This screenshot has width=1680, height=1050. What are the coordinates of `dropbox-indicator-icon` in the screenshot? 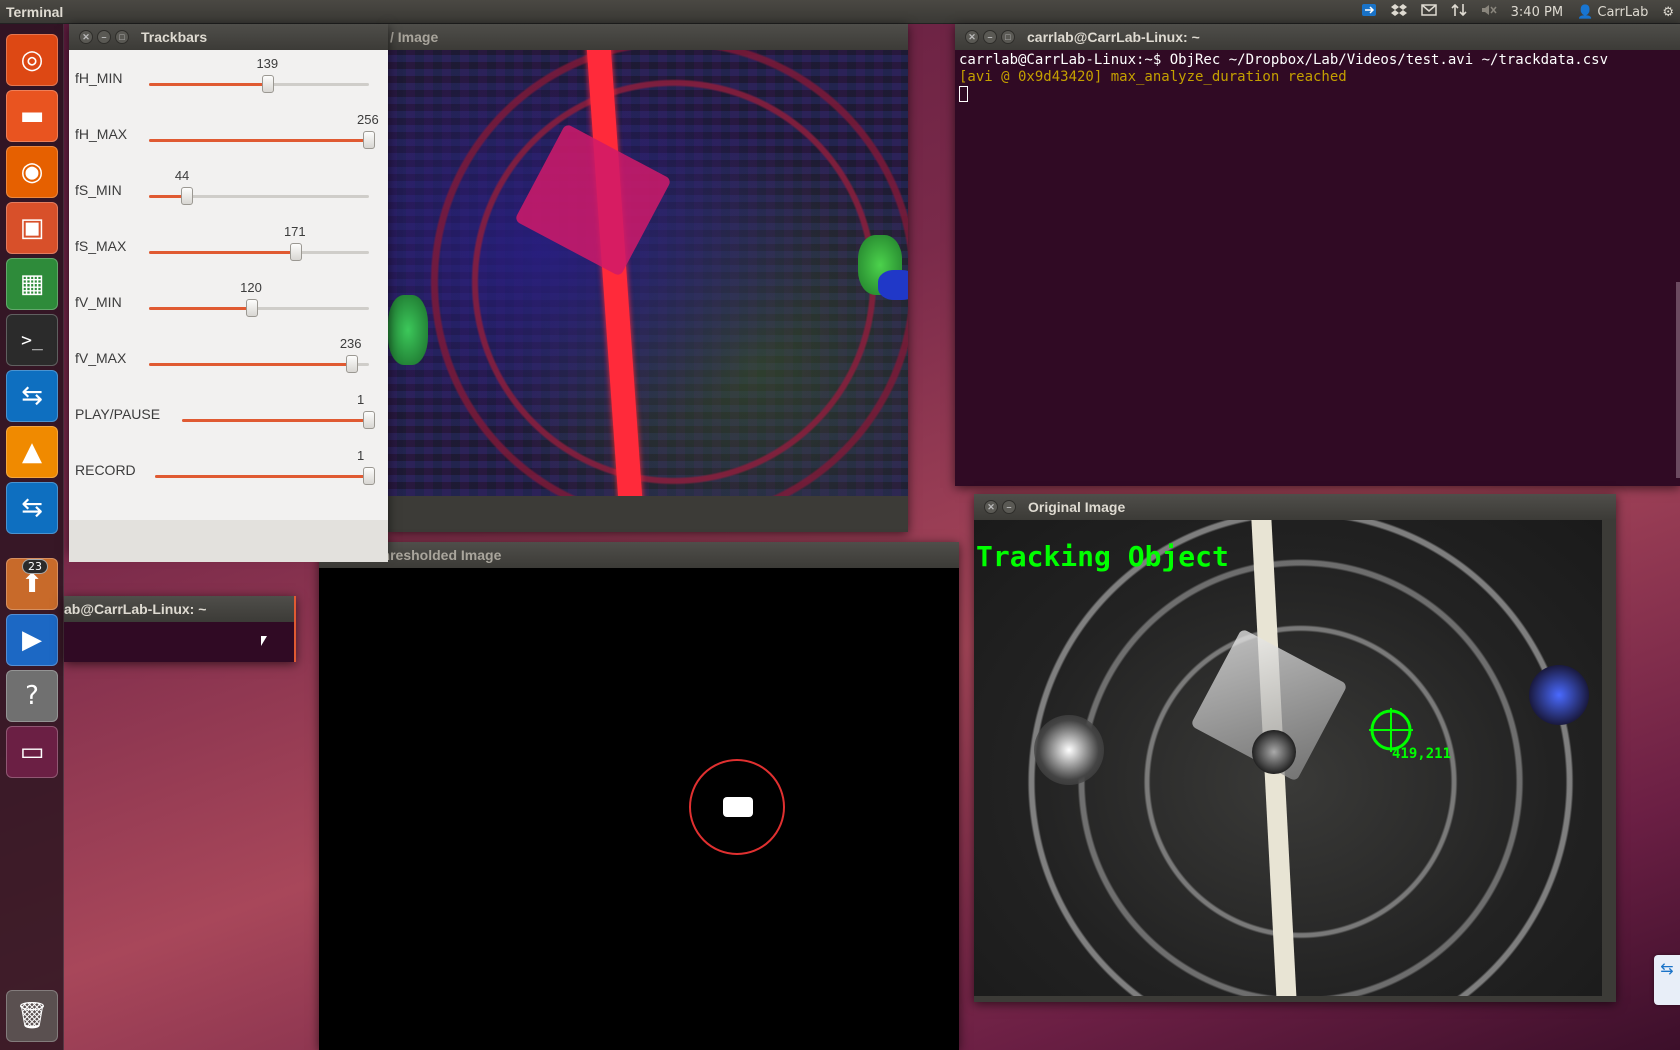 It's located at (1398, 12).